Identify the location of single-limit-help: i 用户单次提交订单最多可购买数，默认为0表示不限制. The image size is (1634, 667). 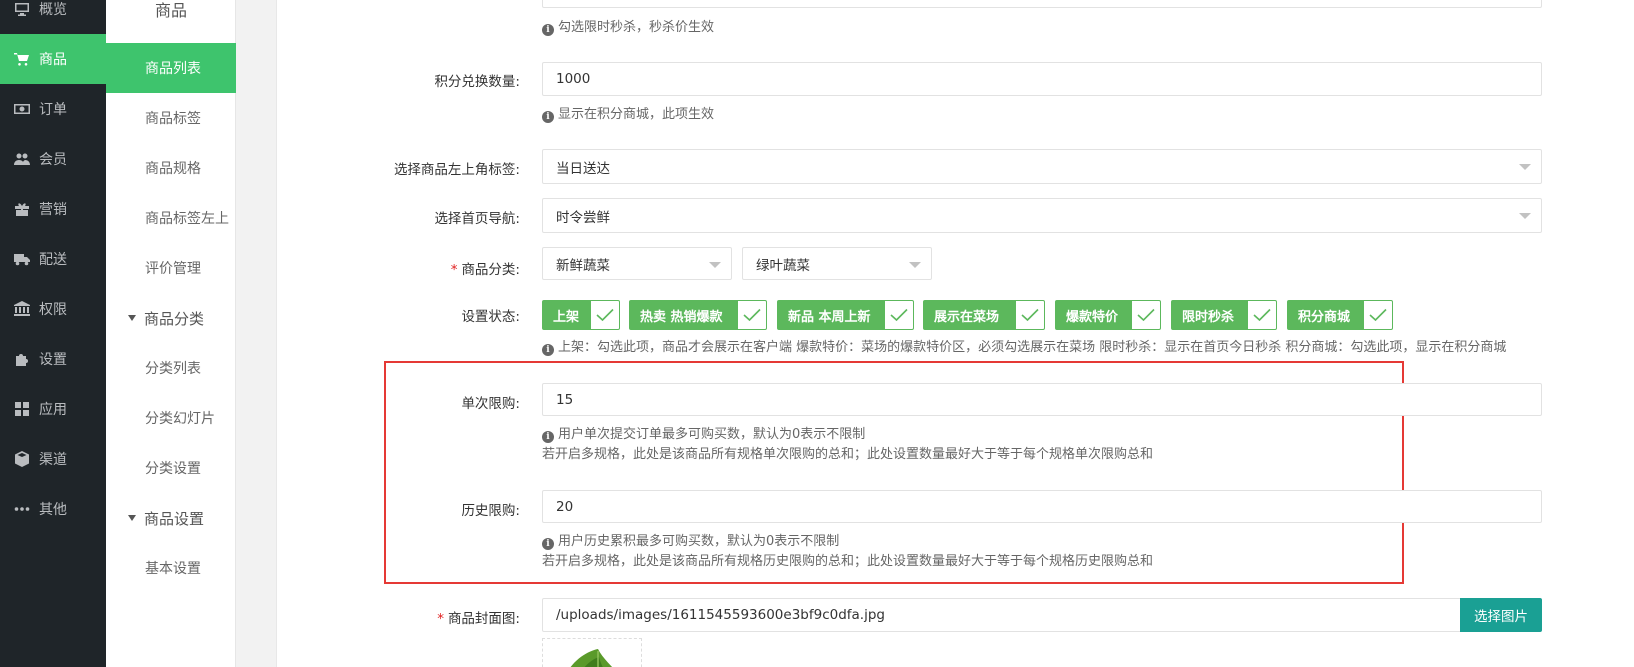
(703, 435).